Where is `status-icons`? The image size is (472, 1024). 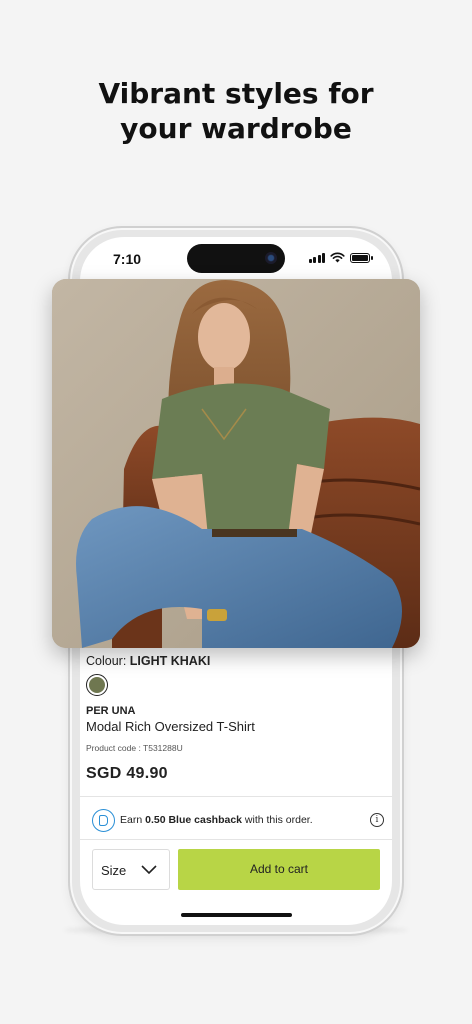
status-icons is located at coordinates (340, 257).